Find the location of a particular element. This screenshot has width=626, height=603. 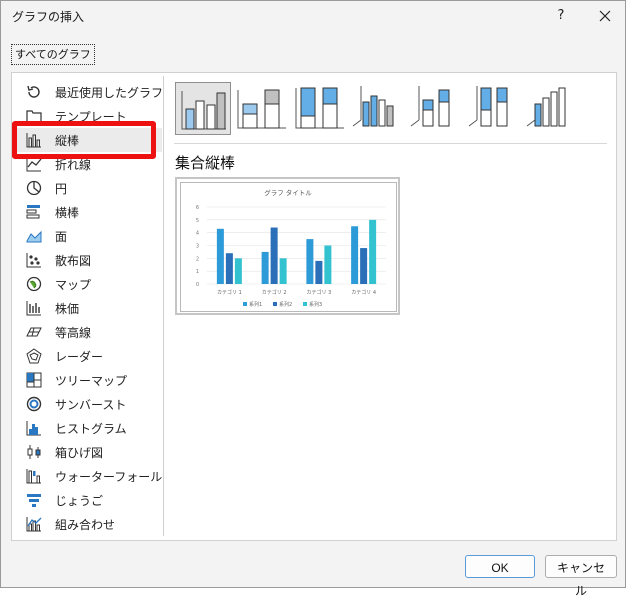

3d-stacked-column-icon is located at coordinates (437, 108).